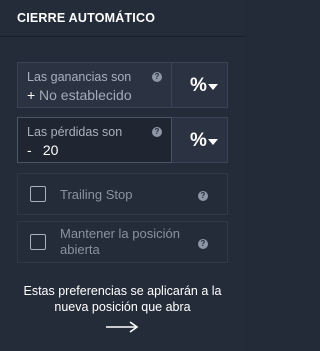 Image resolution: width=320 pixels, height=351 pixels. Describe the element at coordinates (94, 140) in the screenshot. I see `stop-loss-field: Las pérdidas son ? - 20` at that location.